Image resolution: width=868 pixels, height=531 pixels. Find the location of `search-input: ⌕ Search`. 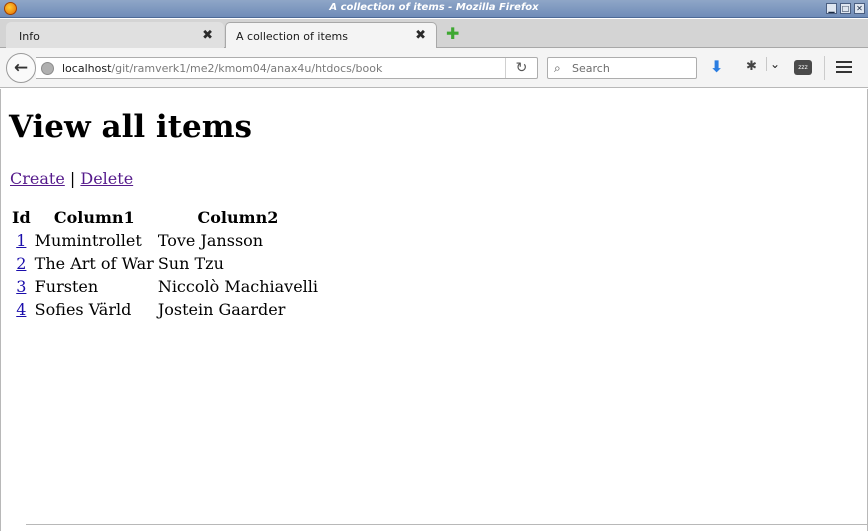

search-input: ⌕ Search is located at coordinates (622, 68).